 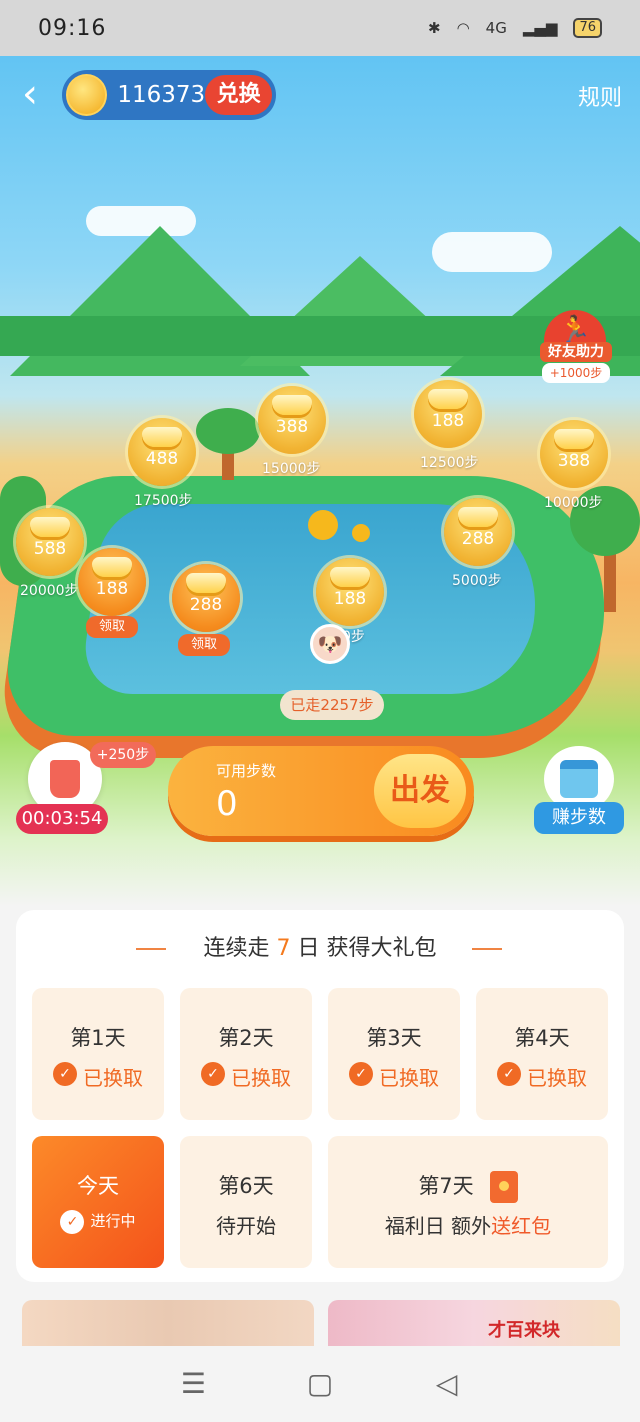 What do you see at coordinates (98, 1186) in the screenshot?
I see `day-title: 今天` at bounding box center [98, 1186].